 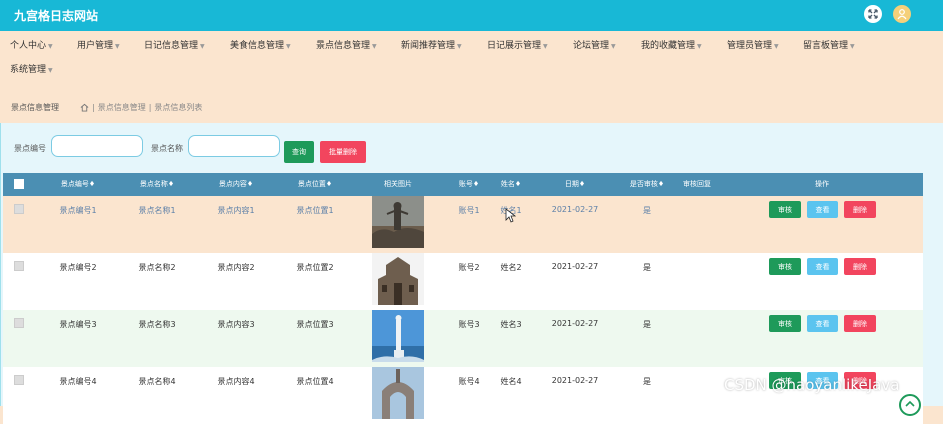 What do you see at coordinates (260, 44) in the screenshot?
I see `nav-item-food-info: 美食信息管理 ▼` at bounding box center [260, 44].